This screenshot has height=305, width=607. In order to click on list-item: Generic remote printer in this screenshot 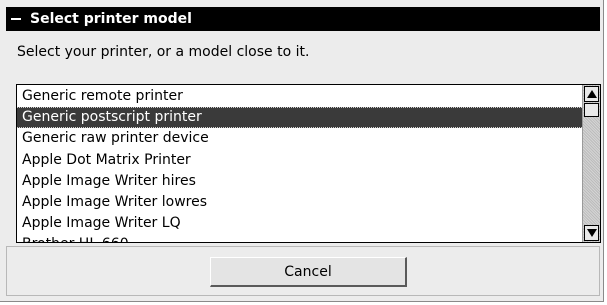, I will do `click(299, 96)`.